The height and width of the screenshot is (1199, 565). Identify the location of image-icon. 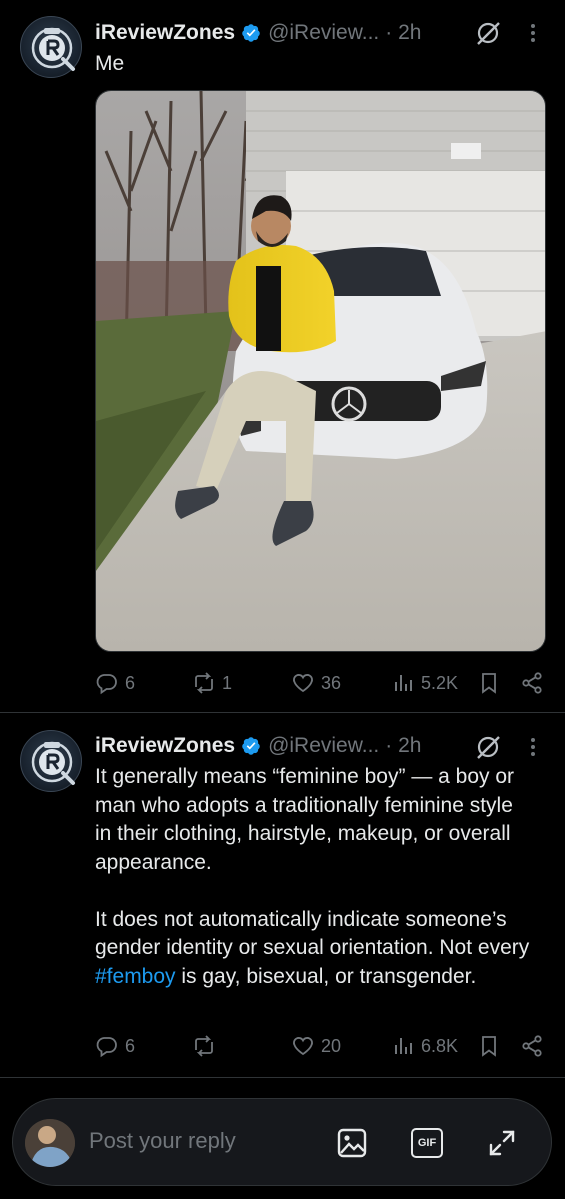
(352, 1143).